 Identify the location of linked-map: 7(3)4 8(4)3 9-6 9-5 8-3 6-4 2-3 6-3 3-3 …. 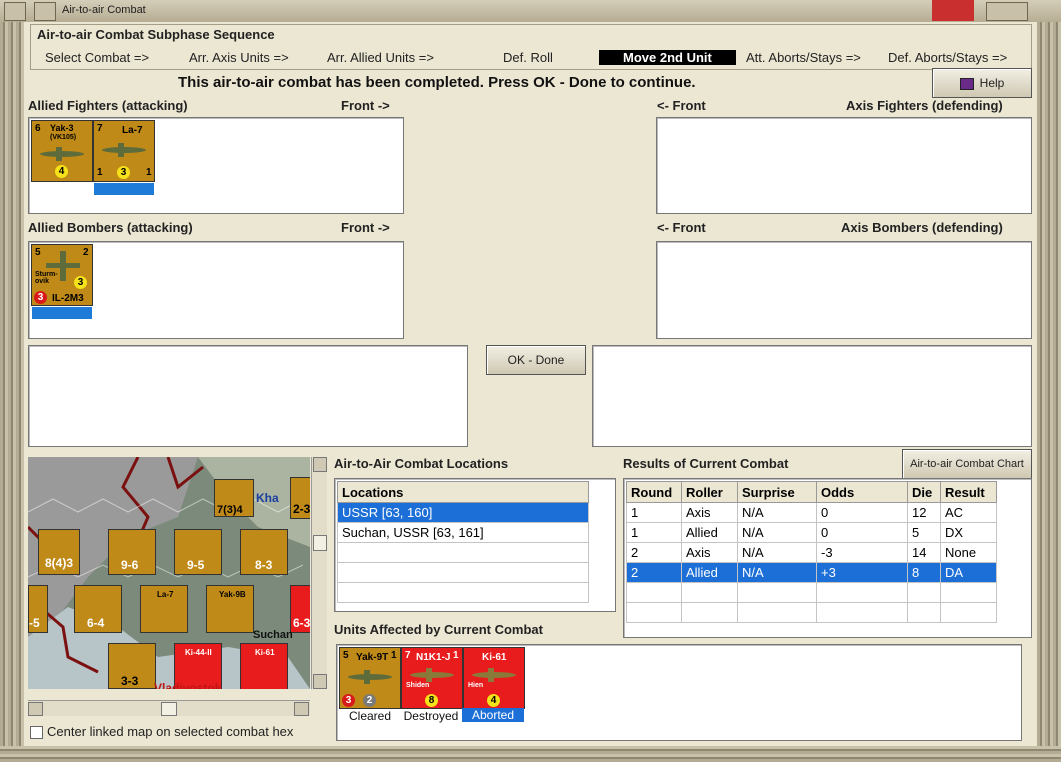
(169, 573).